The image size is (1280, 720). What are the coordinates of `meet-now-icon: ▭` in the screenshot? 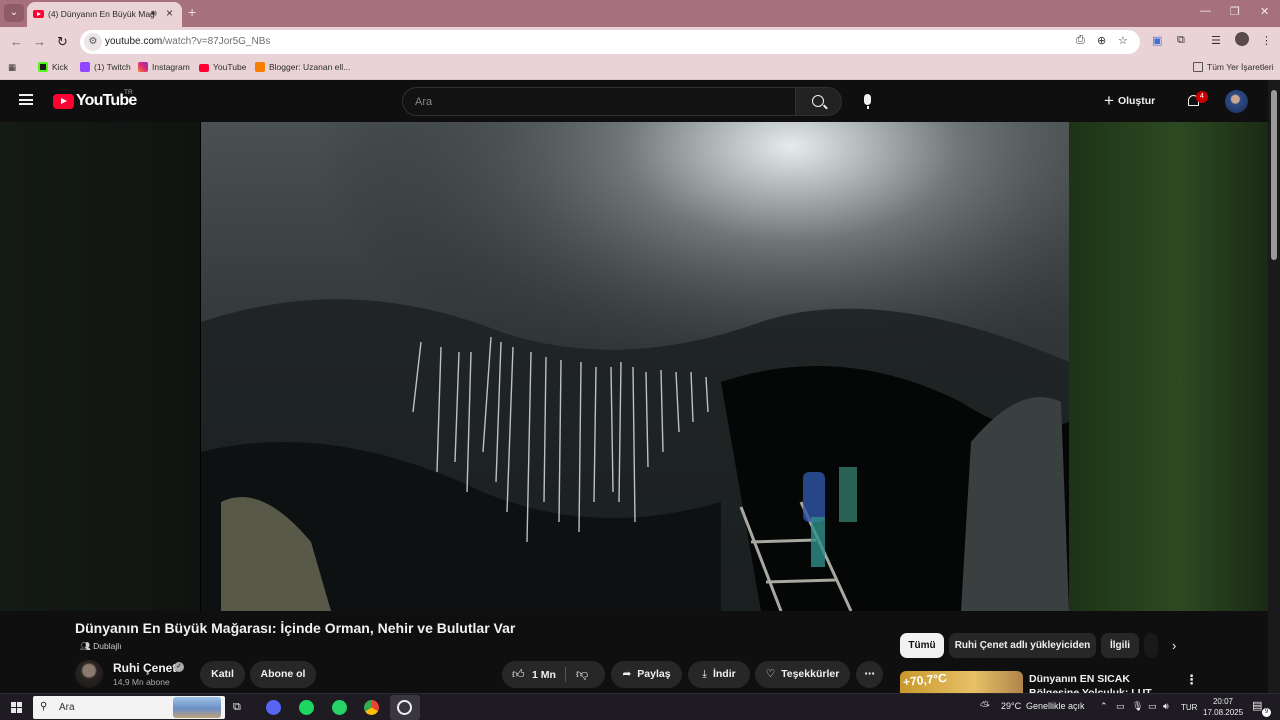 It's located at (1120, 706).